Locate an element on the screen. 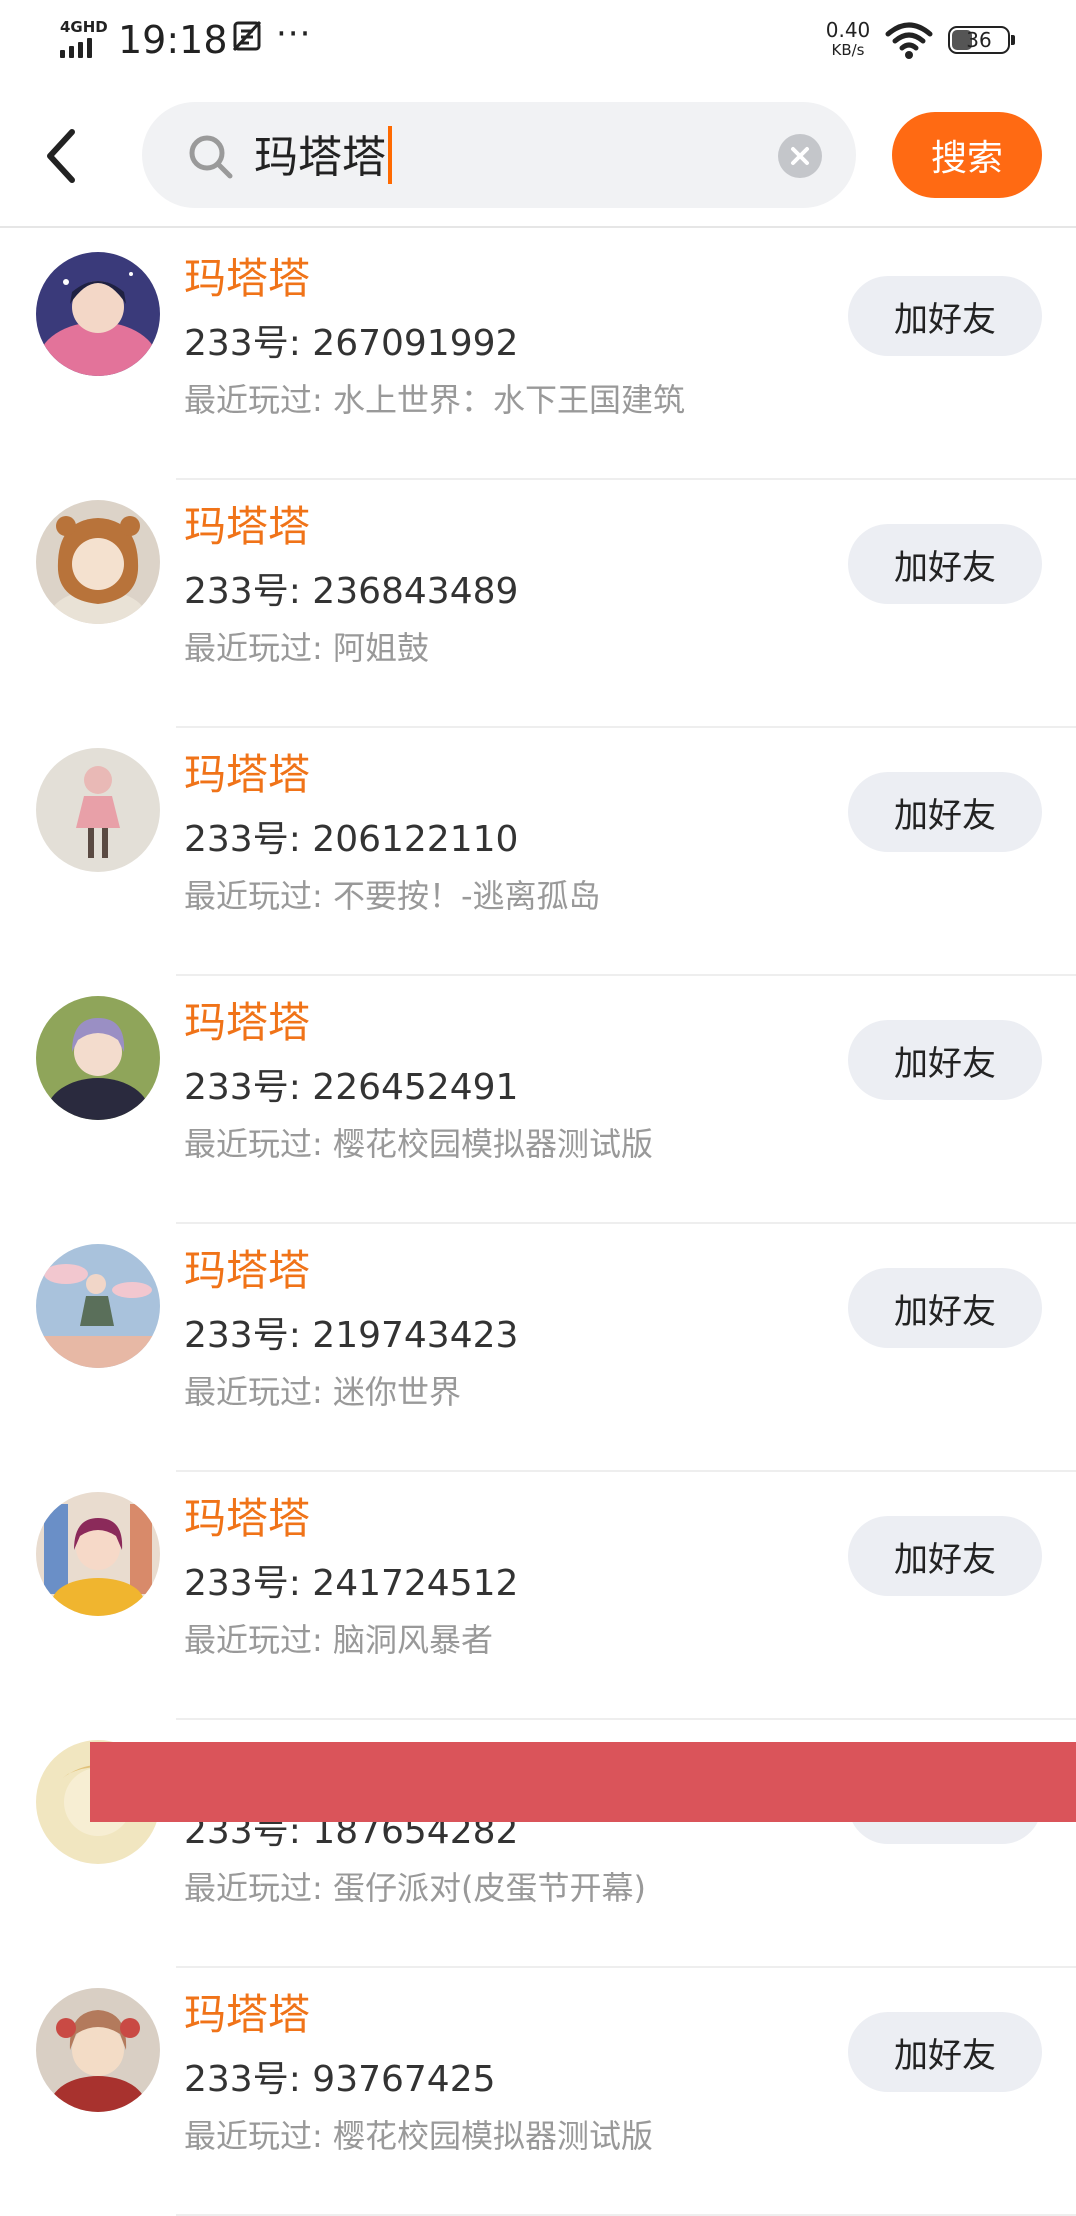 This screenshot has width=1076, height=2216. cellular-signal-icon: 4GHD is located at coordinates (83, 39).